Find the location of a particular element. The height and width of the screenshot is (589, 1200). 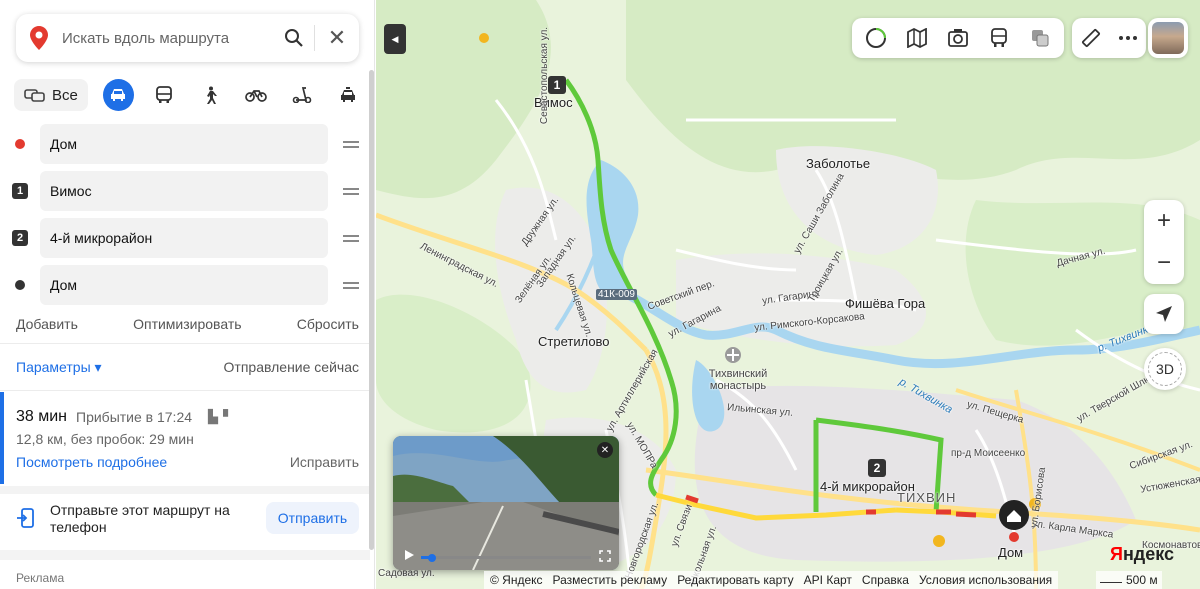

route-actions: Добавить Оптимизировать Сбросить is located at coordinates (187, 324).